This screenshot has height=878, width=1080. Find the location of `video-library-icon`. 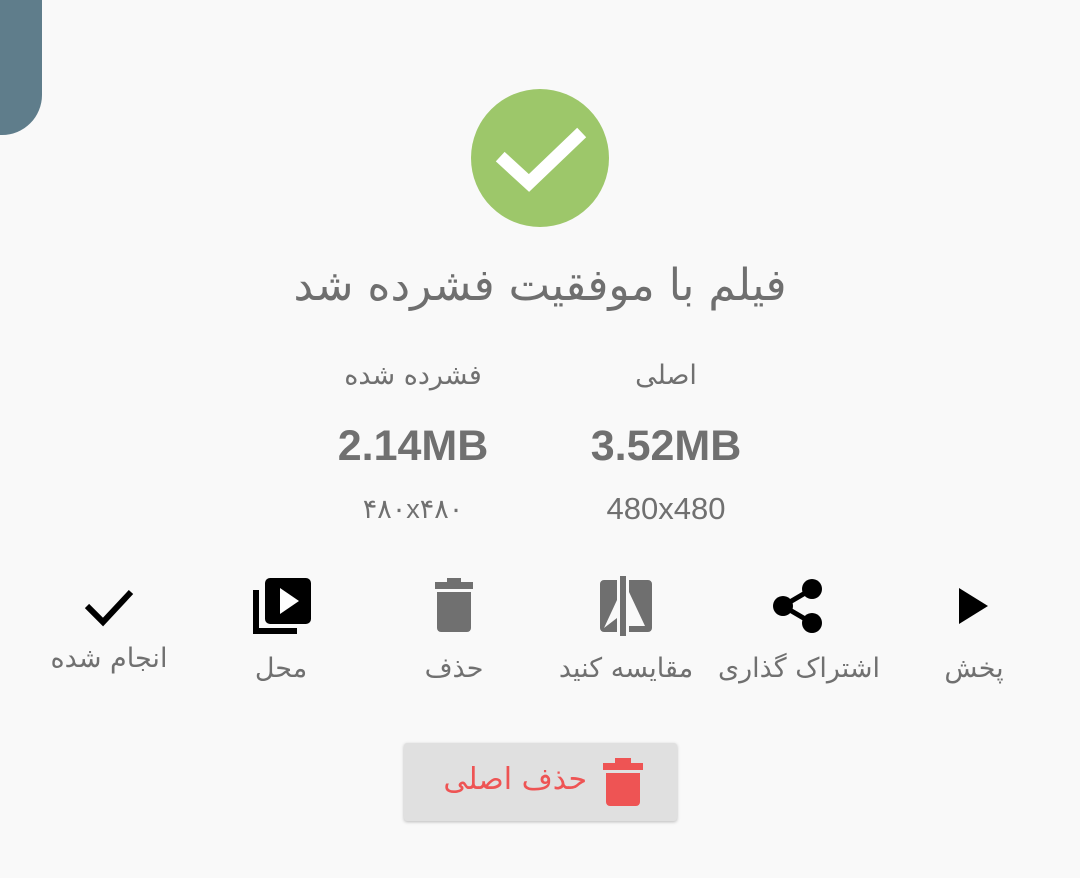

video-library-icon is located at coordinates (282, 606).